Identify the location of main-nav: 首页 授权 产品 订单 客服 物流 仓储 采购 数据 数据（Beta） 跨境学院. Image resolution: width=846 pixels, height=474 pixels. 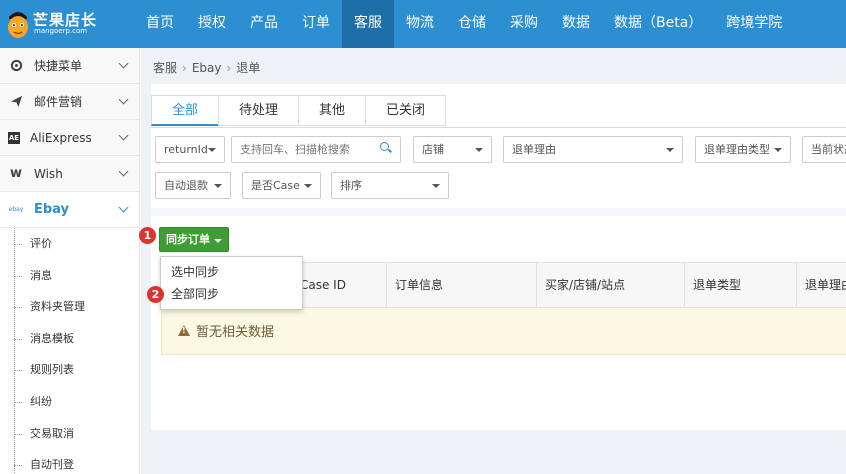
(464, 24).